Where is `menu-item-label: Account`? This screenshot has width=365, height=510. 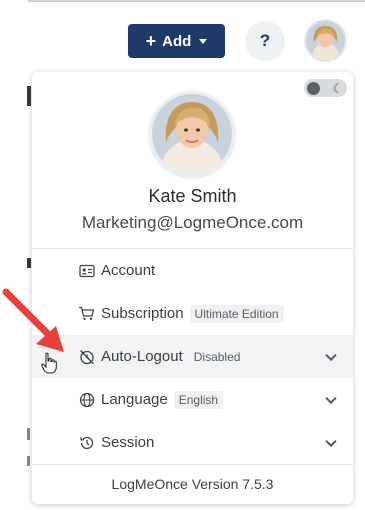 menu-item-label: Account is located at coordinates (128, 270).